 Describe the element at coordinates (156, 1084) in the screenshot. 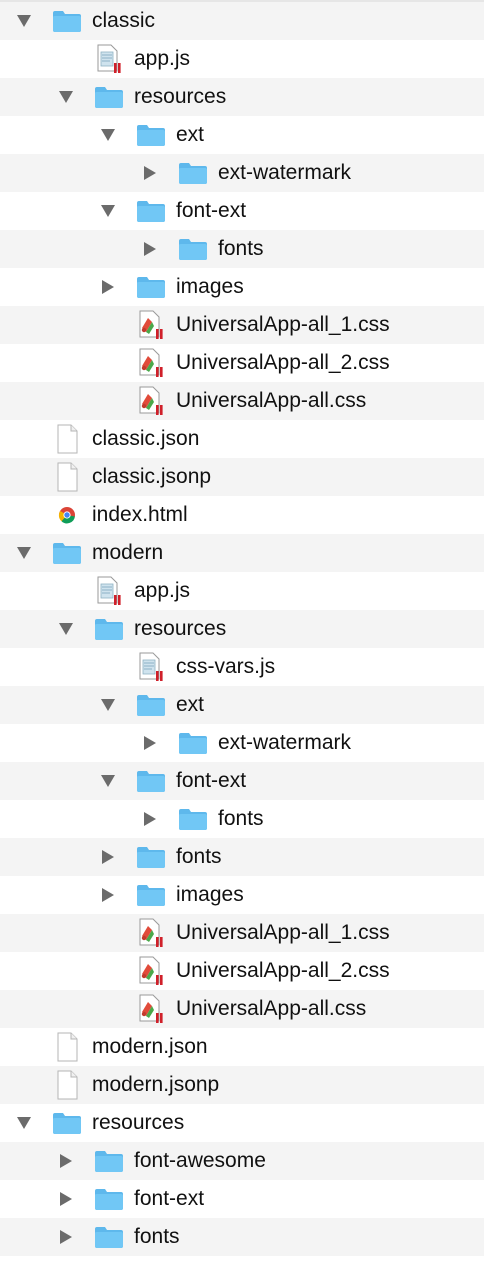

I see `tree-item-label: modern.jsonp` at that location.